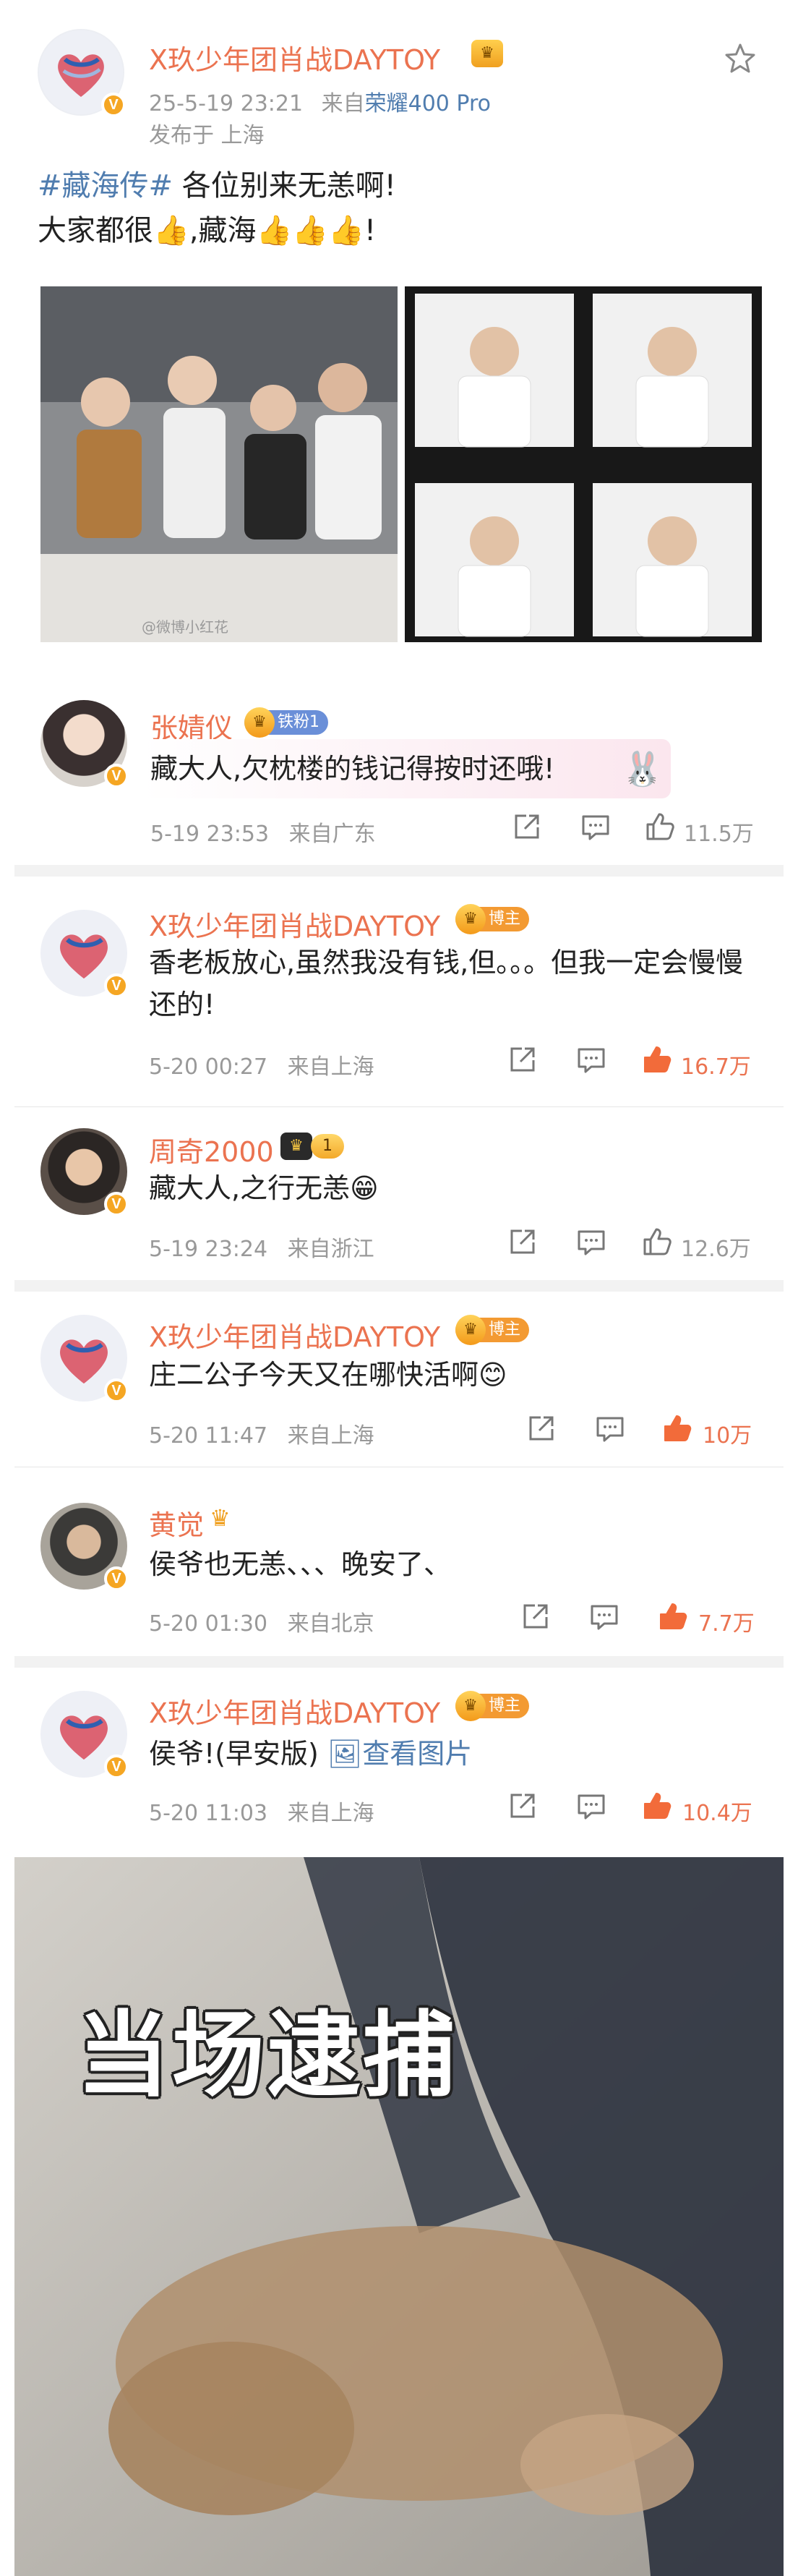 The image size is (798, 2576). I want to click on hashtag-link: #藏海传#, so click(105, 185).